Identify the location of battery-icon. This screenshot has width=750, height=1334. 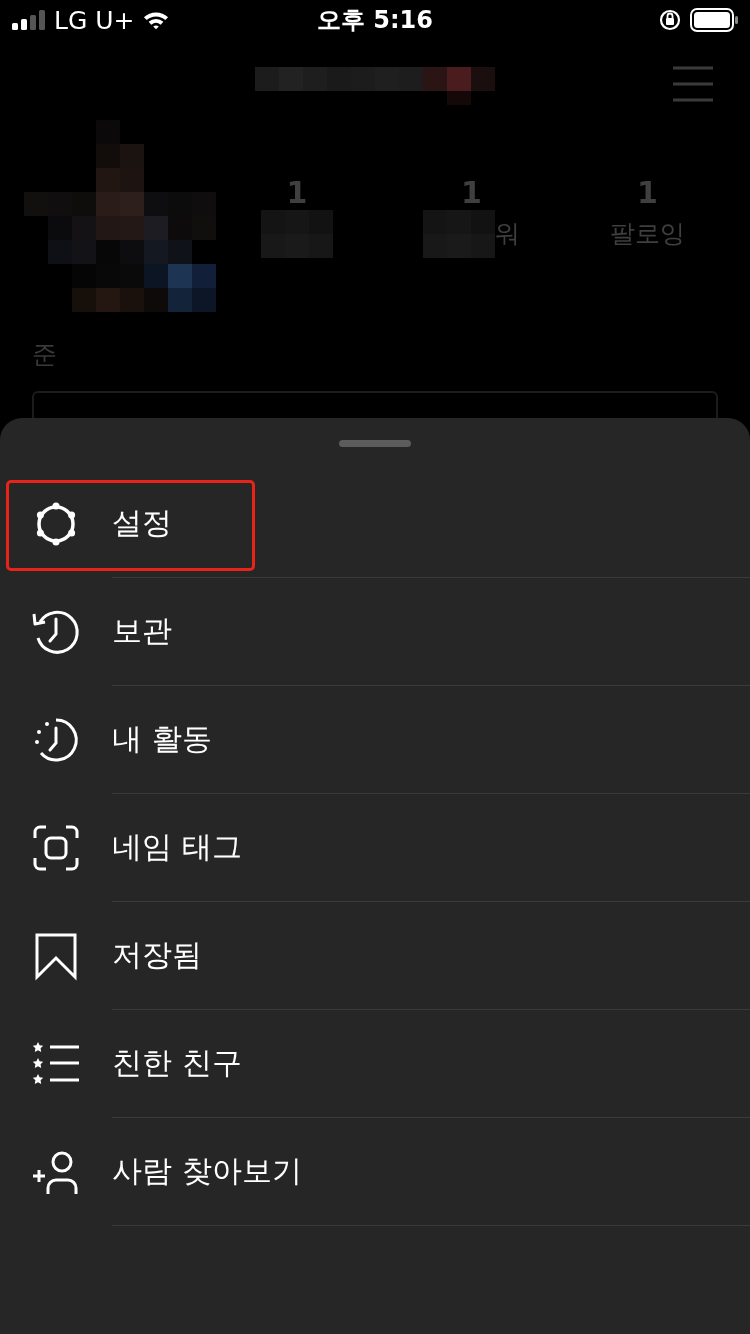
(714, 20).